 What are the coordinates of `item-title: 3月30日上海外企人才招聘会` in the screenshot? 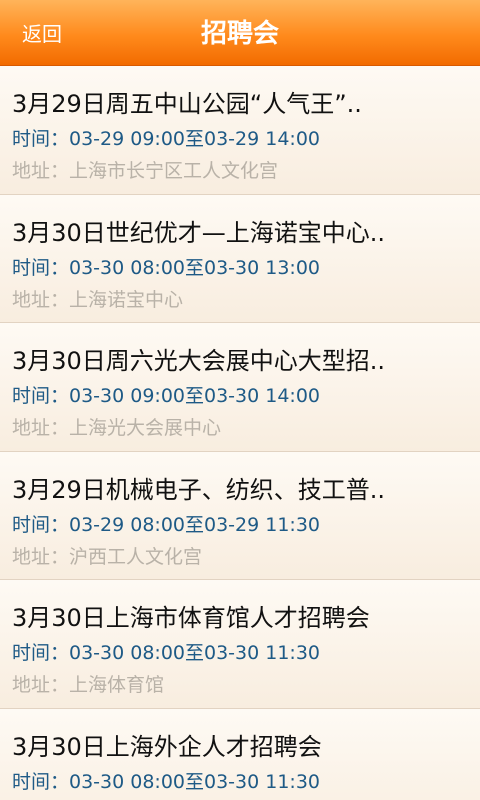 It's located at (167, 746).